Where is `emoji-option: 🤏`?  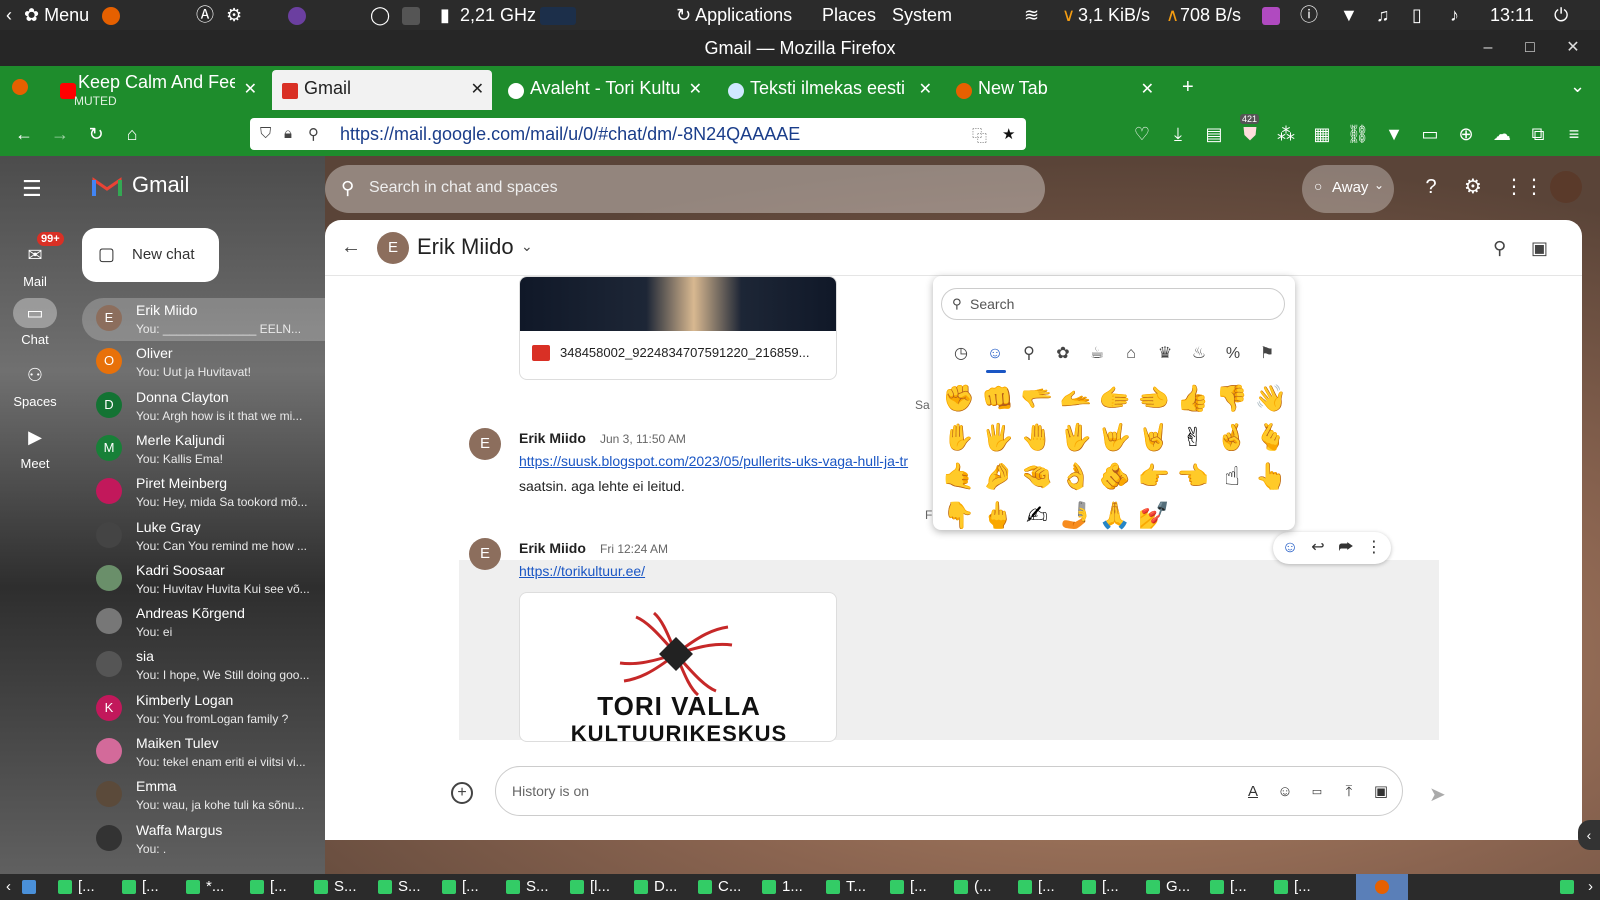 emoji-option: 🤏 is located at coordinates (1037, 476).